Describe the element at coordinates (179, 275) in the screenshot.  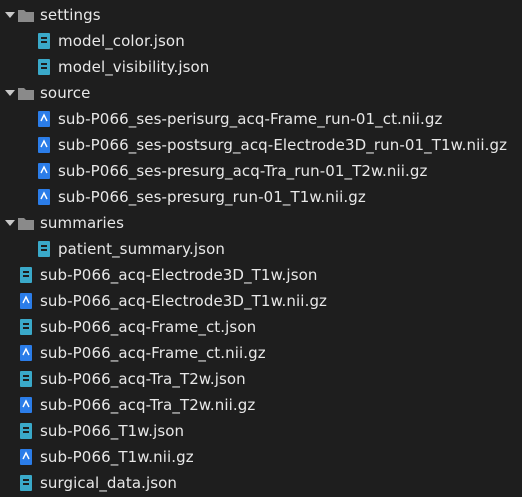
I see `file-label: sub-P066_acq-Electrode3D_T1w.json` at that location.